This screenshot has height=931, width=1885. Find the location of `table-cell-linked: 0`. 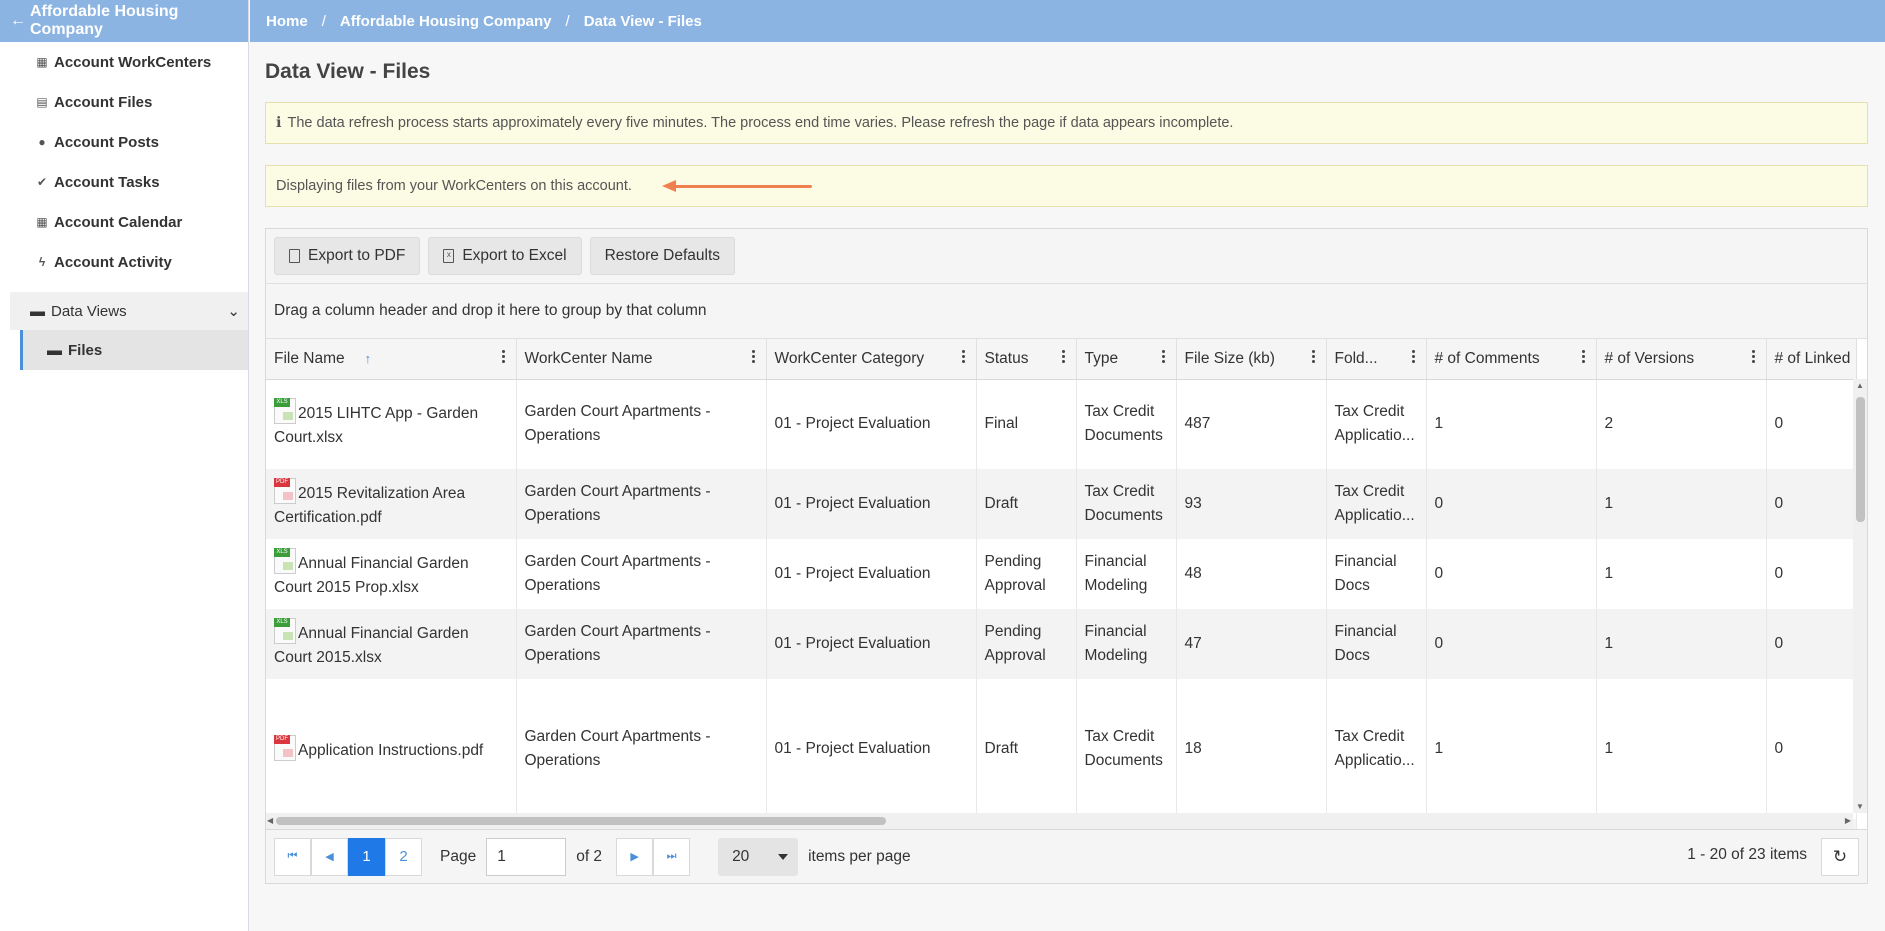

table-cell-linked: 0 is located at coordinates (1811, 574).